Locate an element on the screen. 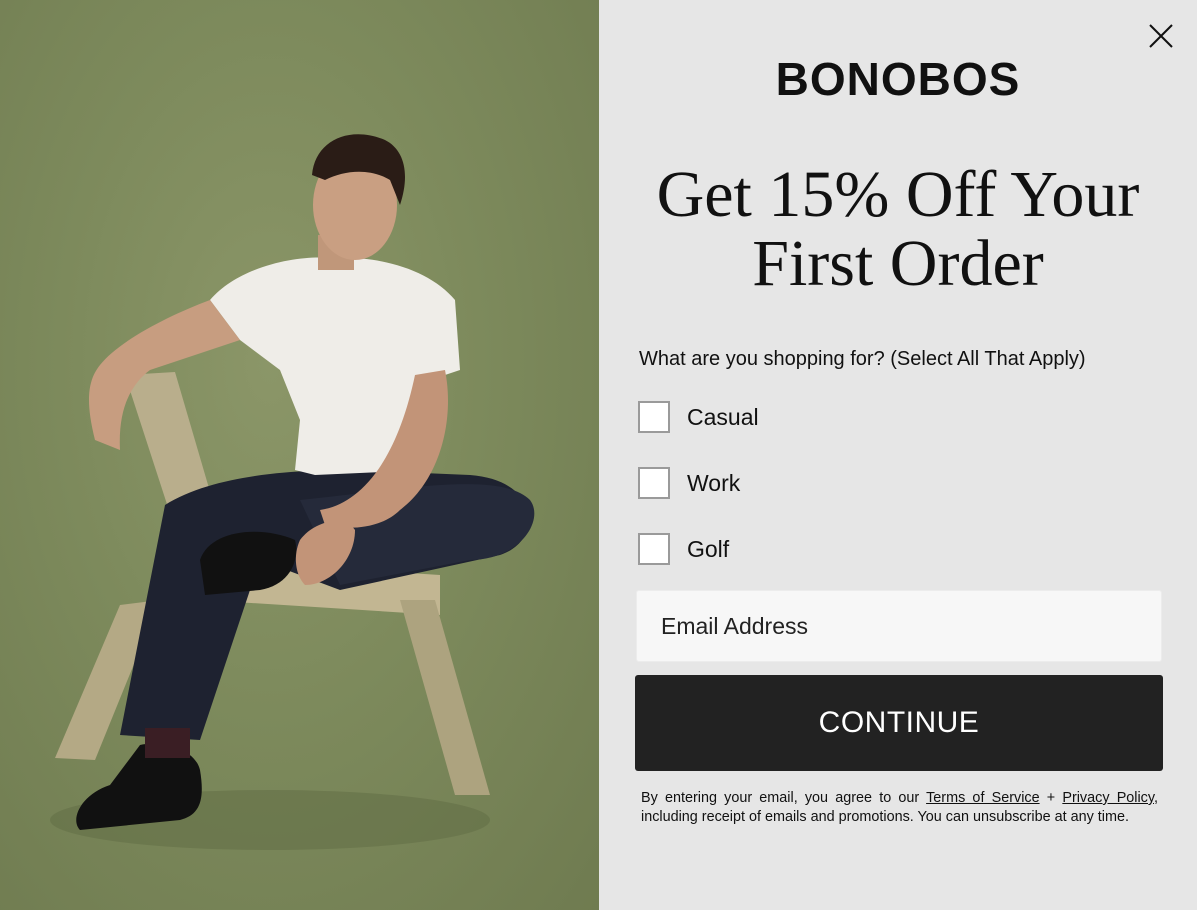 The height and width of the screenshot is (910, 1197). brand-logo: BONOBOS is located at coordinates (898, 79).